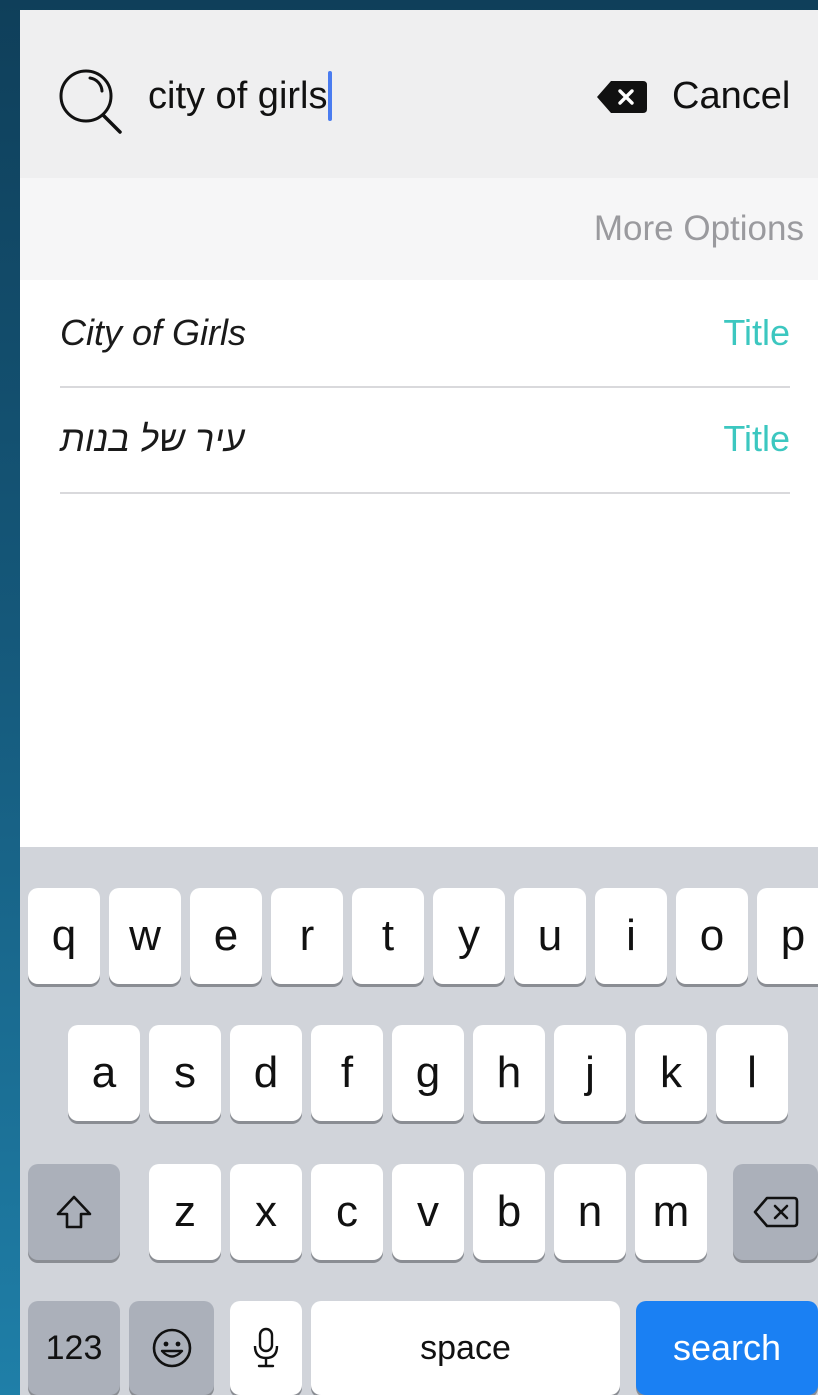 The image size is (818, 1395). Describe the element at coordinates (590, 1073) in the screenshot. I see `key-j: j` at that location.